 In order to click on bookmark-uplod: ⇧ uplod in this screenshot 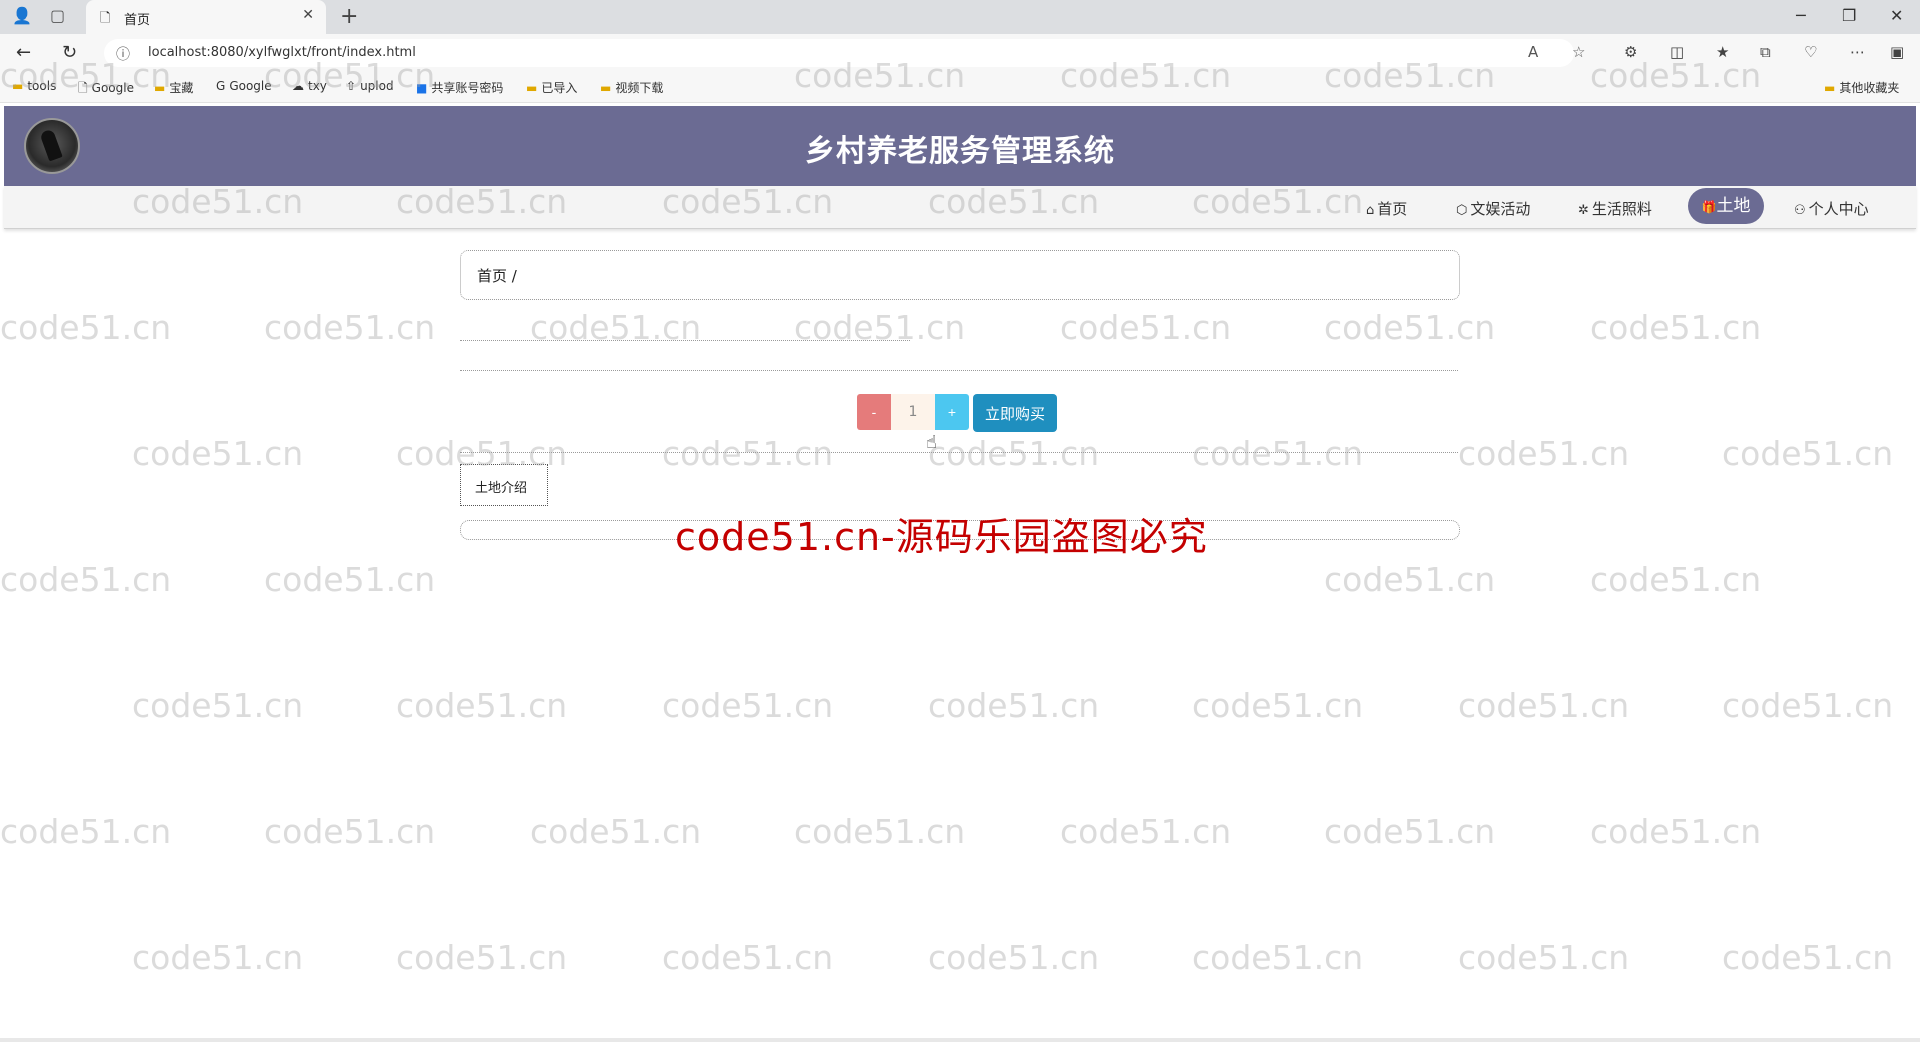, I will do `click(370, 86)`.